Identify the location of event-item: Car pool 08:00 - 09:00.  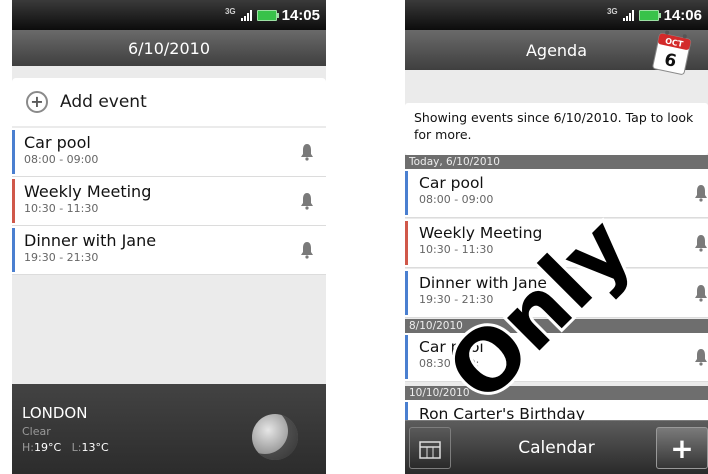
(169, 152).